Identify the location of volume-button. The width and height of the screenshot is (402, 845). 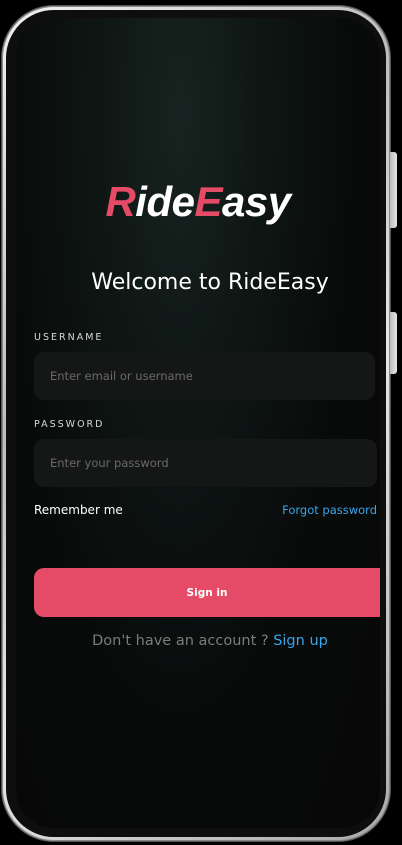
(393, 190).